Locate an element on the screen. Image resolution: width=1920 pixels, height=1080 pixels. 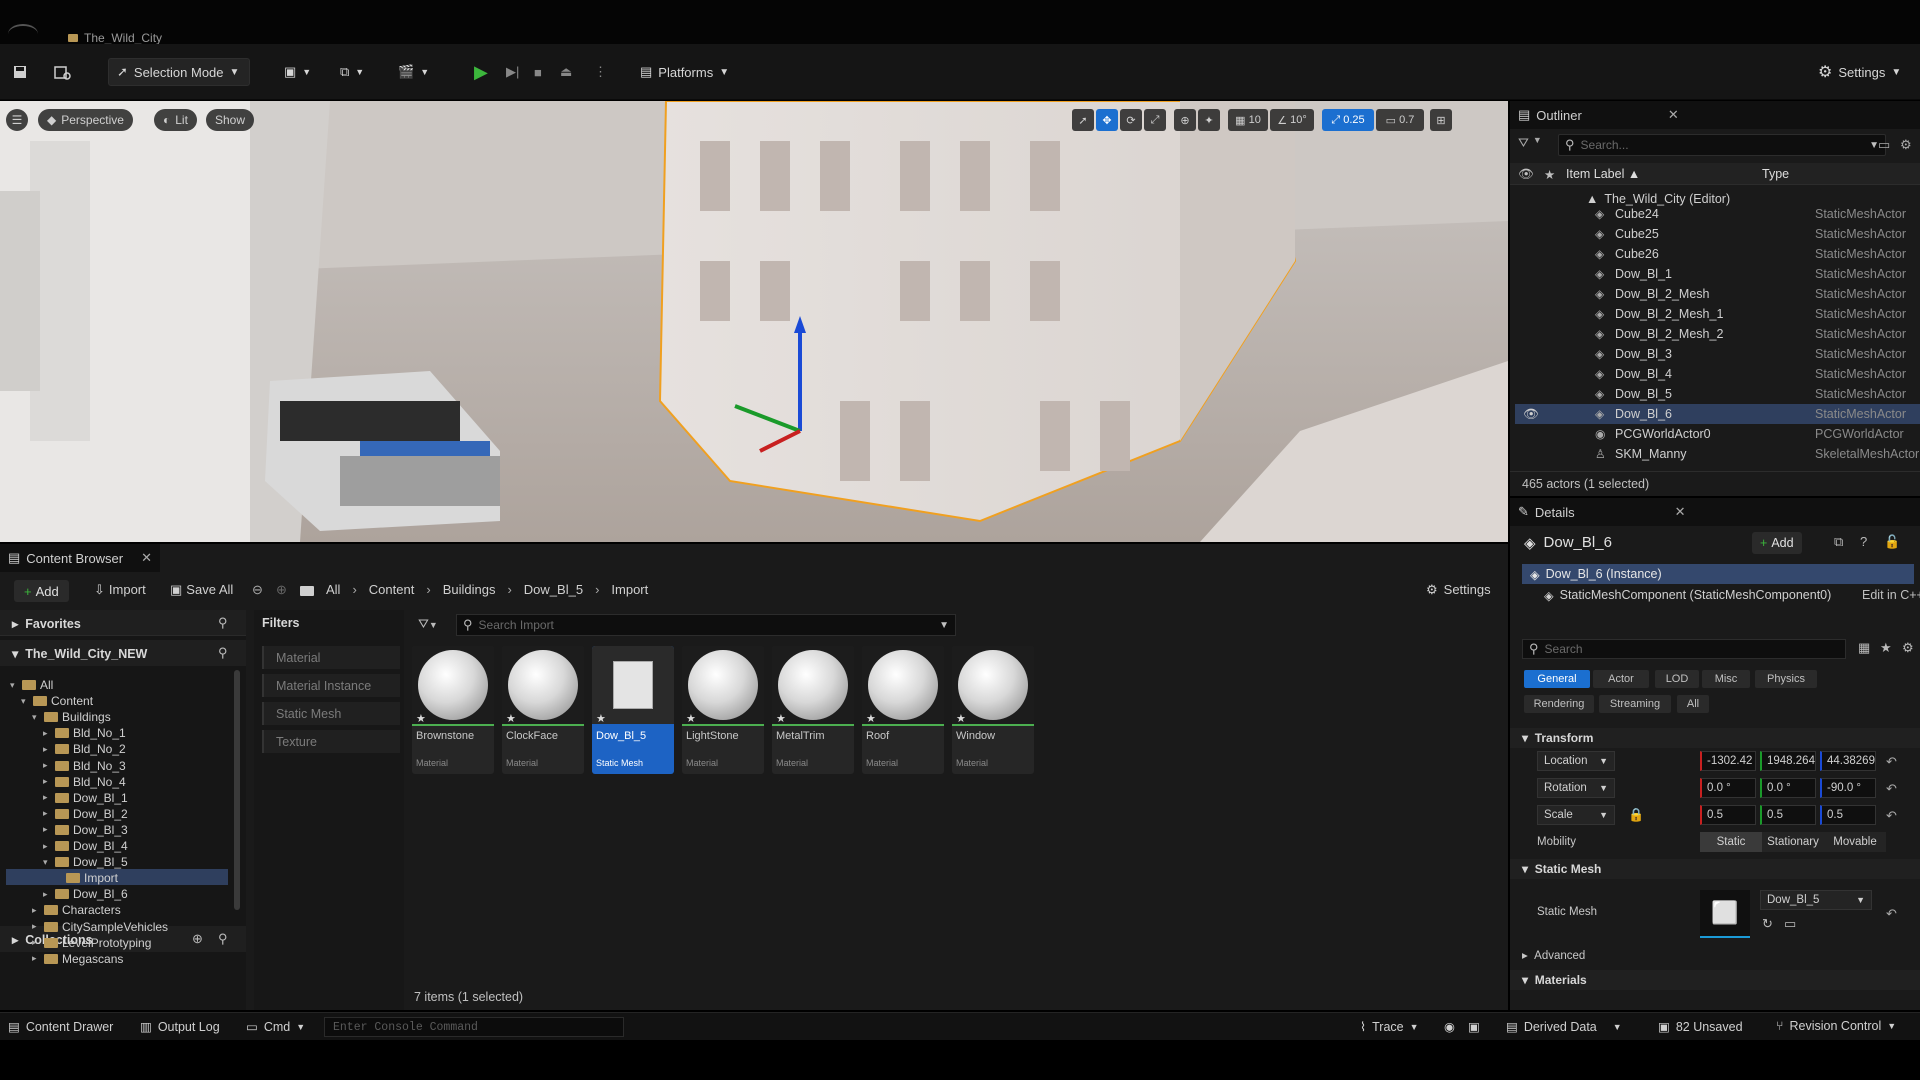
folder-tree-item: ▸ Bld_No_3 is located at coordinates (84, 766).